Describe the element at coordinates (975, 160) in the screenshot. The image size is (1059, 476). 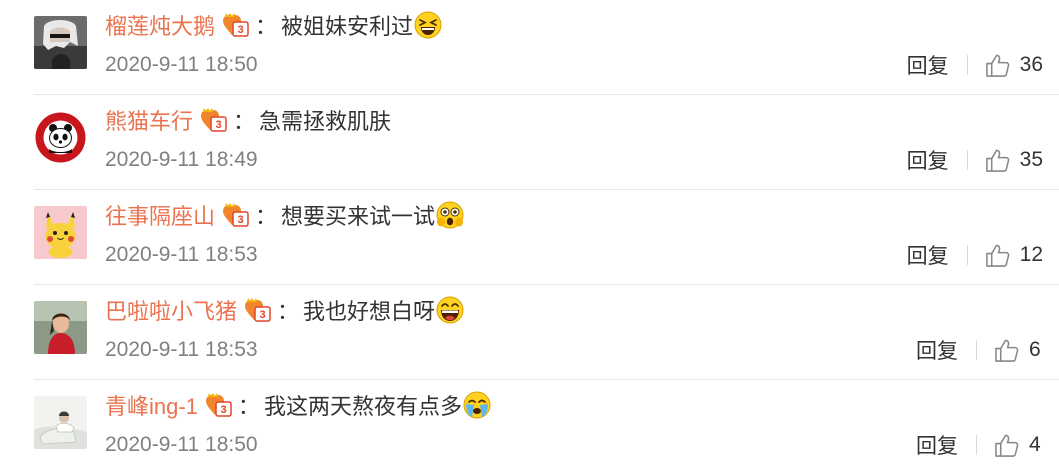
I see `comment-actions: 回复 35` at that location.